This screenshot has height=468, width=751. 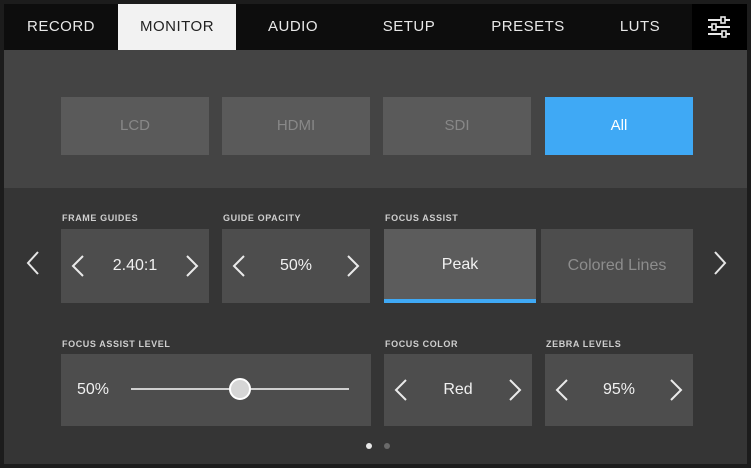 What do you see at coordinates (619, 390) in the screenshot?
I see `zebra-levels-stepper: 95%` at bounding box center [619, 390].